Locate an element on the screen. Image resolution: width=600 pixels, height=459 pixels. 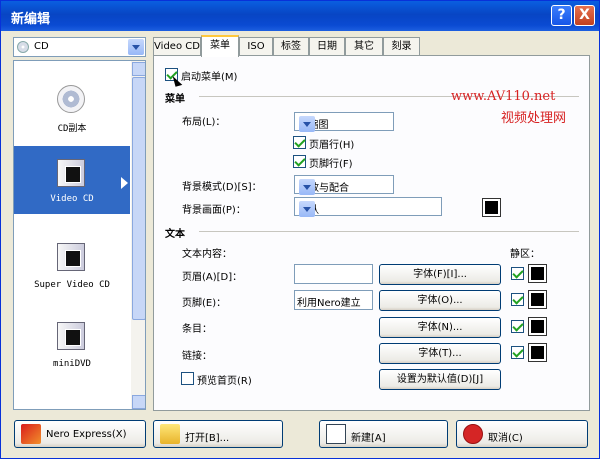
entry-color-swatch is located at coordinates (537, 326).